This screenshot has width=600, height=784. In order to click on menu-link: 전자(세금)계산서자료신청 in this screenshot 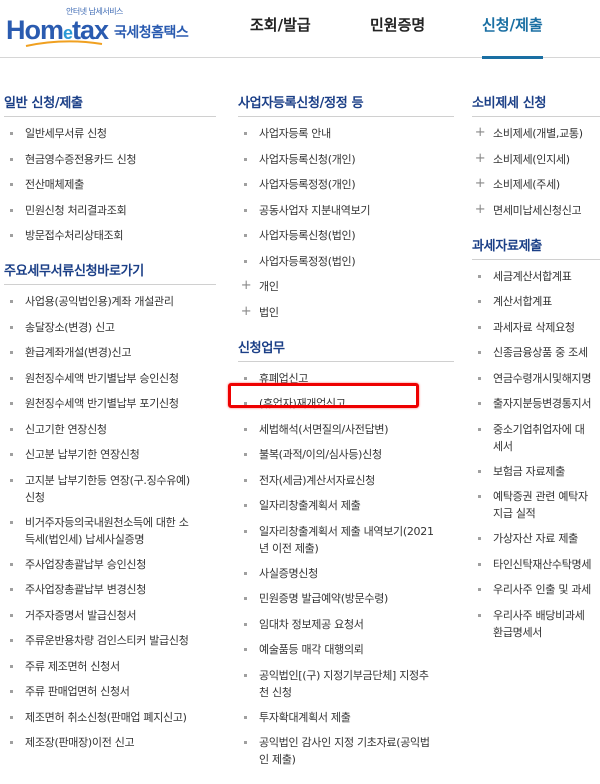, I will do `click(346, 480)`.